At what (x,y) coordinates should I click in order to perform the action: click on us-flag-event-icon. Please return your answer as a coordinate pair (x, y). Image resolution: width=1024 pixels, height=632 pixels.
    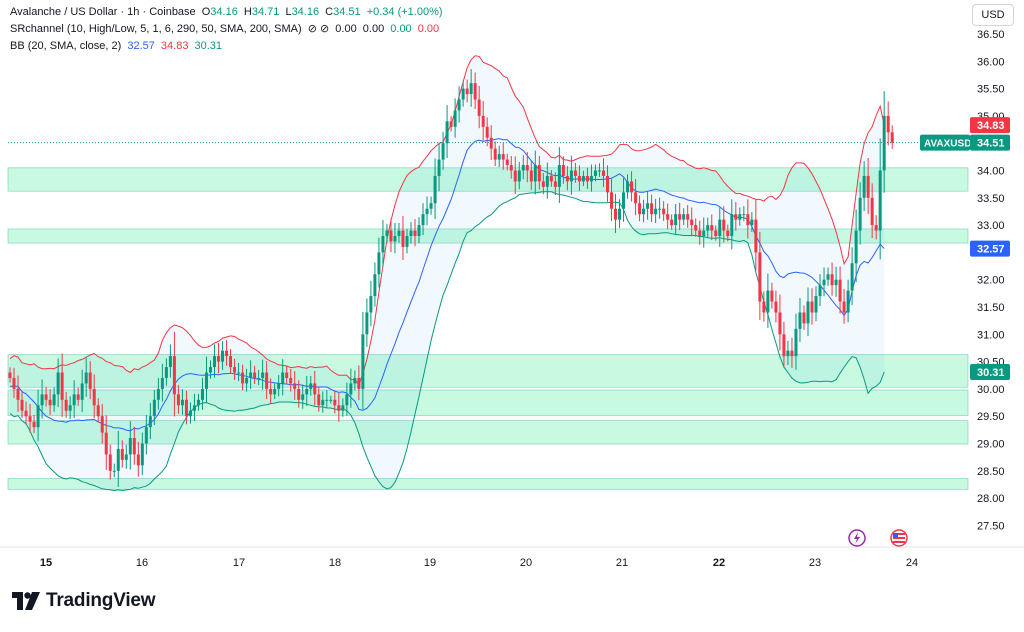
    Looking at the image, I should click on (899, 538).